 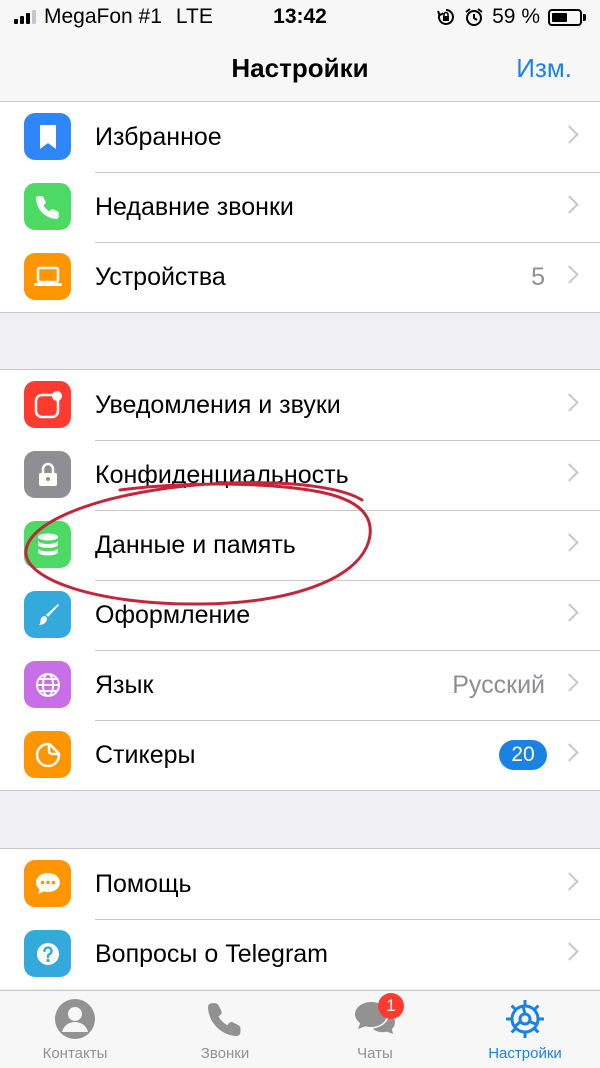 I want to click on lock-icon, so click(x=47, y=474).